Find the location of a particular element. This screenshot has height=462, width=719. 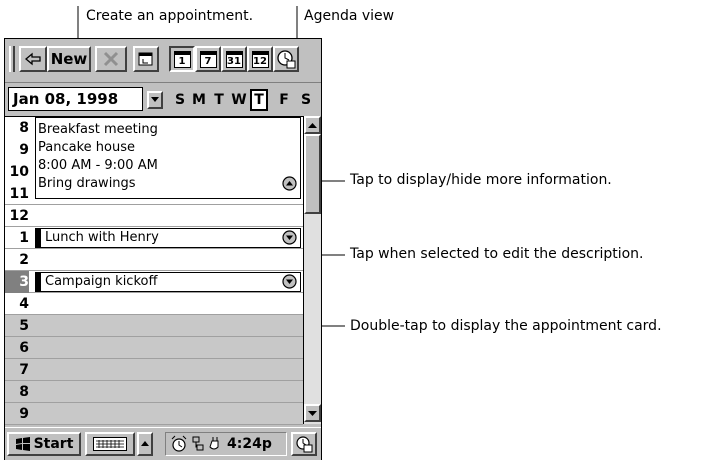

appointment-title: Breakfast meeting is located at coordinates (98, 129).